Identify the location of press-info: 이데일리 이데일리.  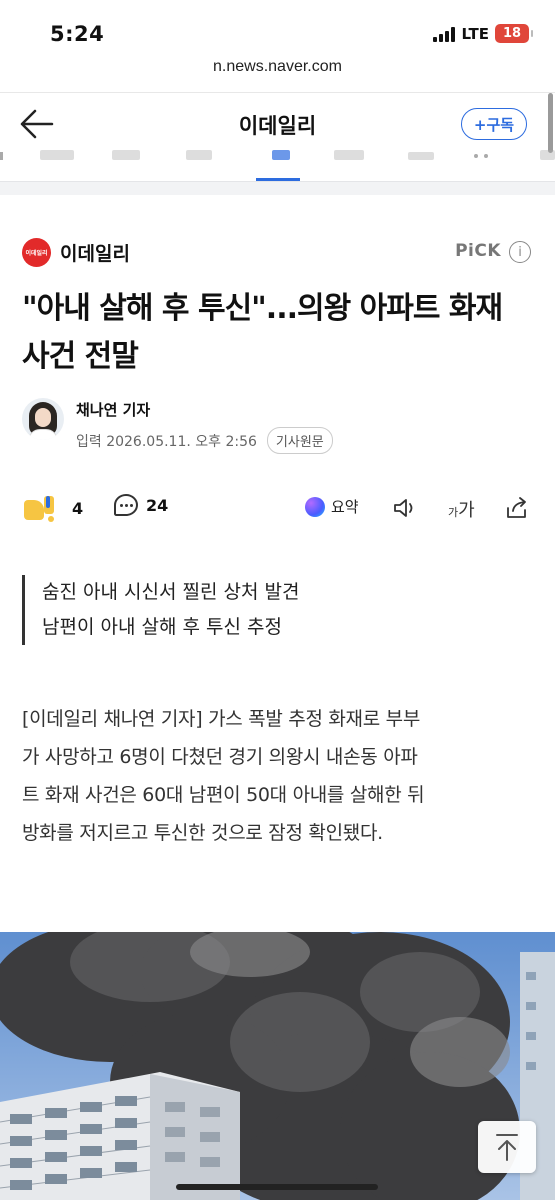
(76, 252).